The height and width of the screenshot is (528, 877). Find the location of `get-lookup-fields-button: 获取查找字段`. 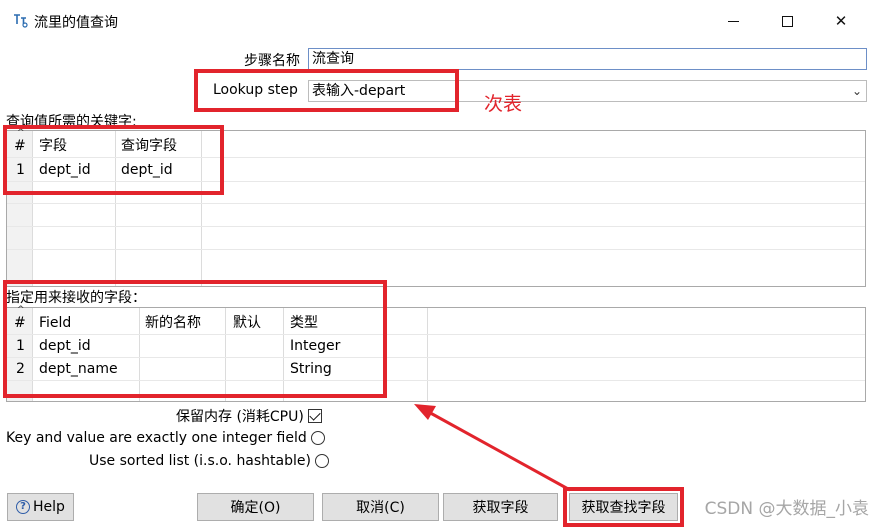

get-lookup-fields-button: 获取查找字段 is located at coordinates (623, 507).